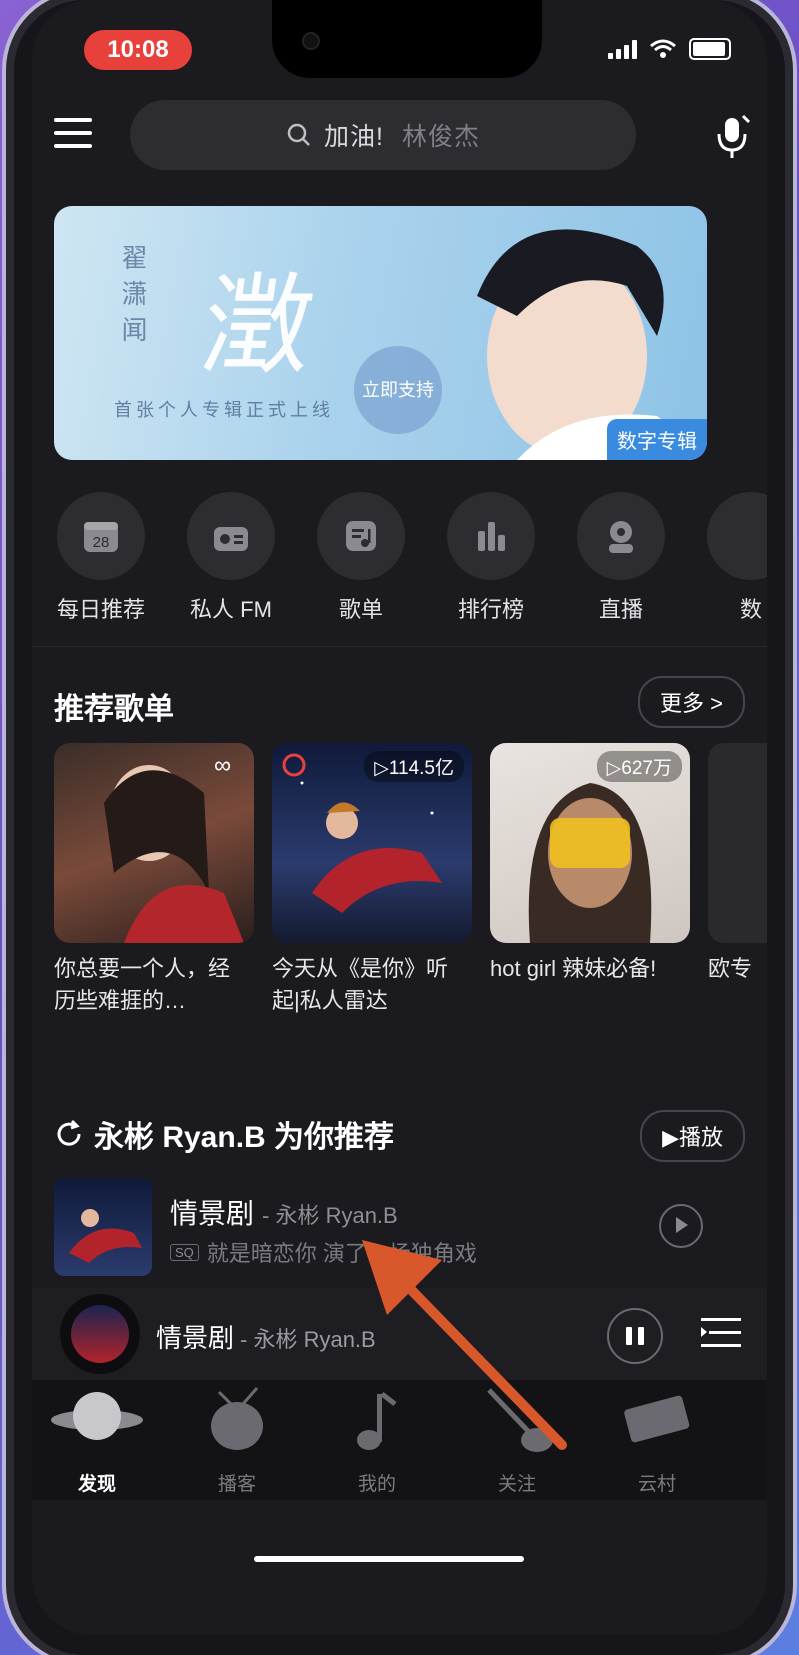 The width and height of the screenshot is (799, 1655). I want to click on search-placeholder: 加油! 林俊杰, so click(402, 137).